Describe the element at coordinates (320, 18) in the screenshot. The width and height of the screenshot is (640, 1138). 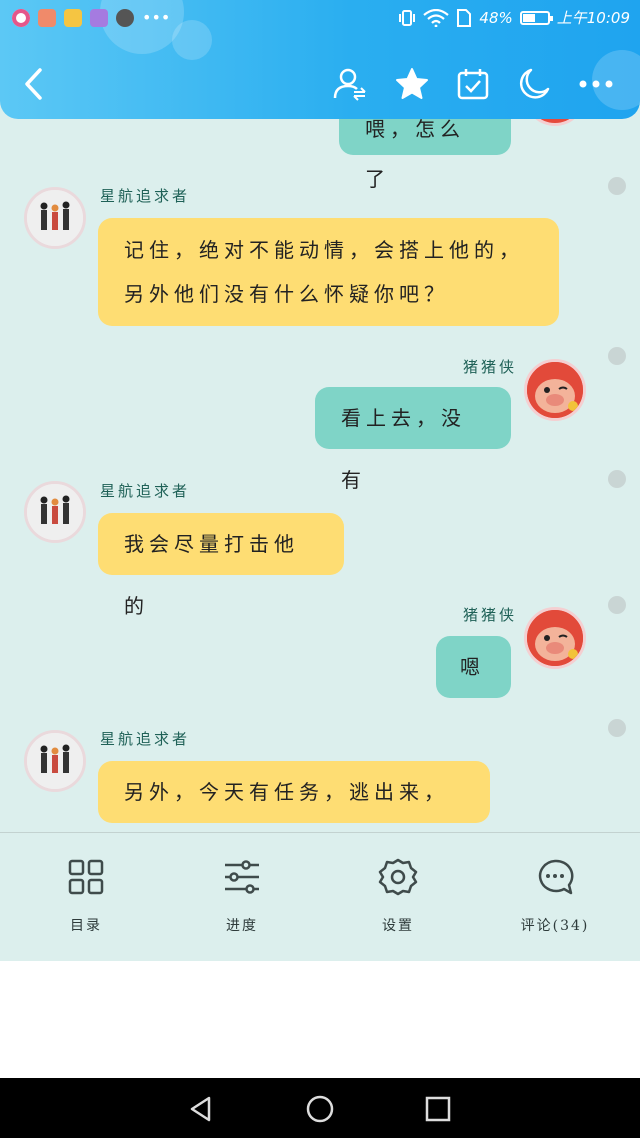
I see `status-bar: ••• 48% 上午10:09` at that location.